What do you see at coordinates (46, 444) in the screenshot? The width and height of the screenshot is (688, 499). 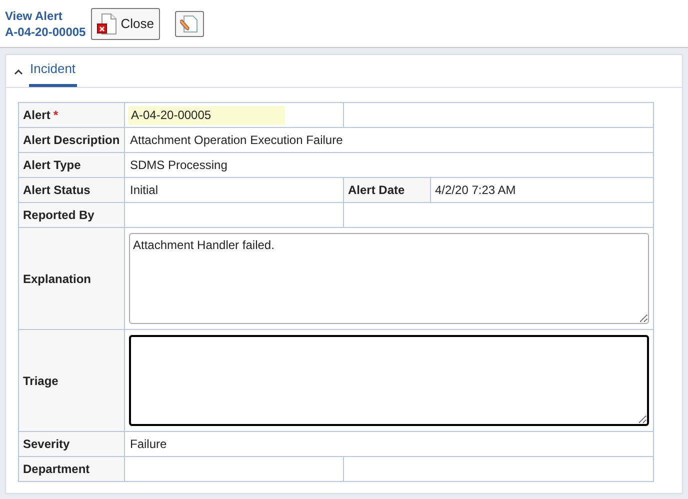 I see `field-label: Severity` at bounding box center [46, 444].